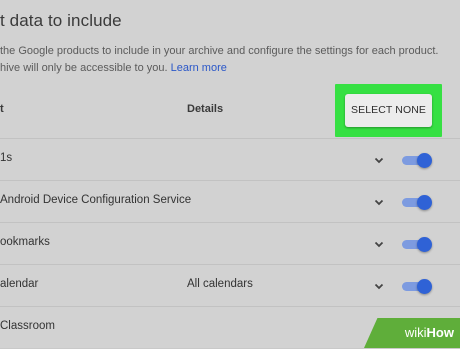  I want to click on watermark-wiki: wiki, so click(415, 332).